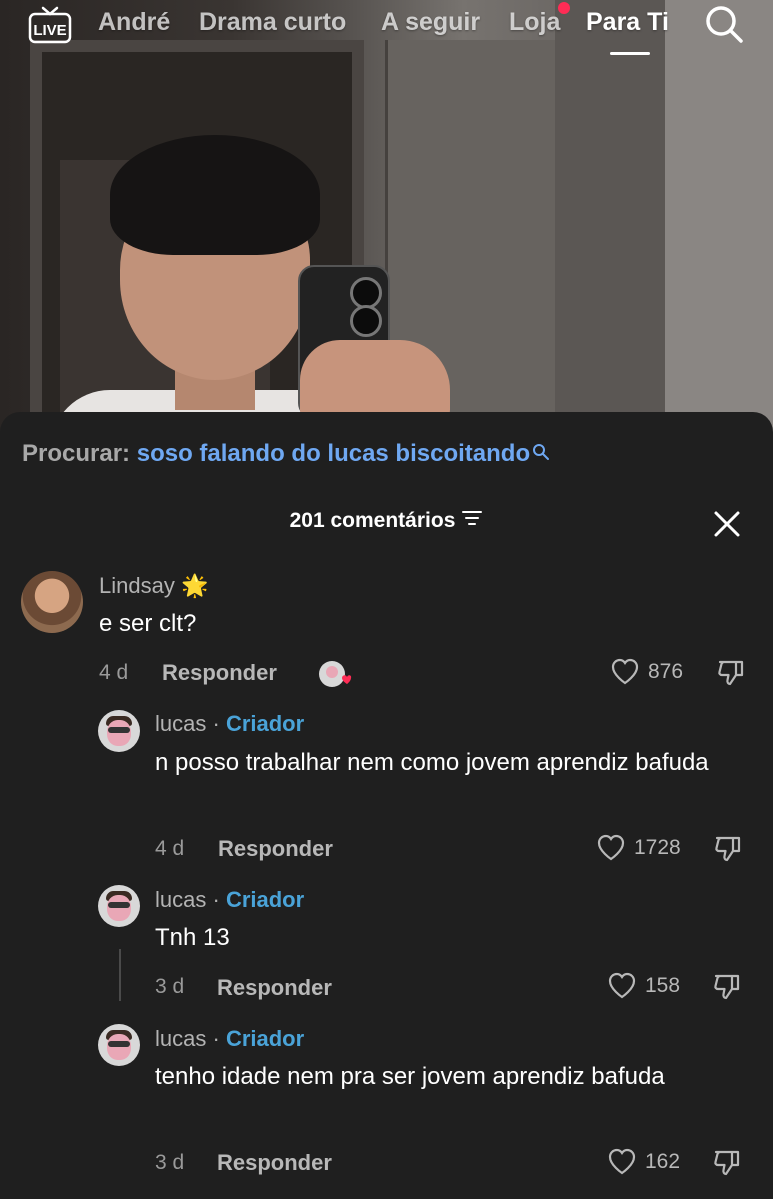 Image resolution: width=773 pixels, height=1199 pixels. What do you see at coordinates (663, 1161) in the screenshot?
I see `like-count: 162` at bounding box center [663, 1161].